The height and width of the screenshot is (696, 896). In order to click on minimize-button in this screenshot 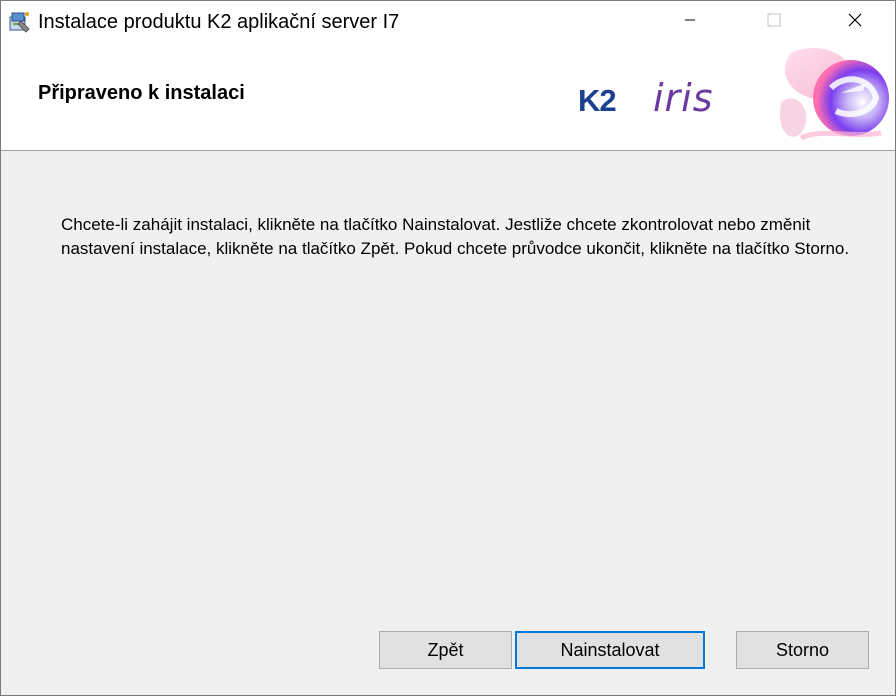, I will do `click(690, 22)`.